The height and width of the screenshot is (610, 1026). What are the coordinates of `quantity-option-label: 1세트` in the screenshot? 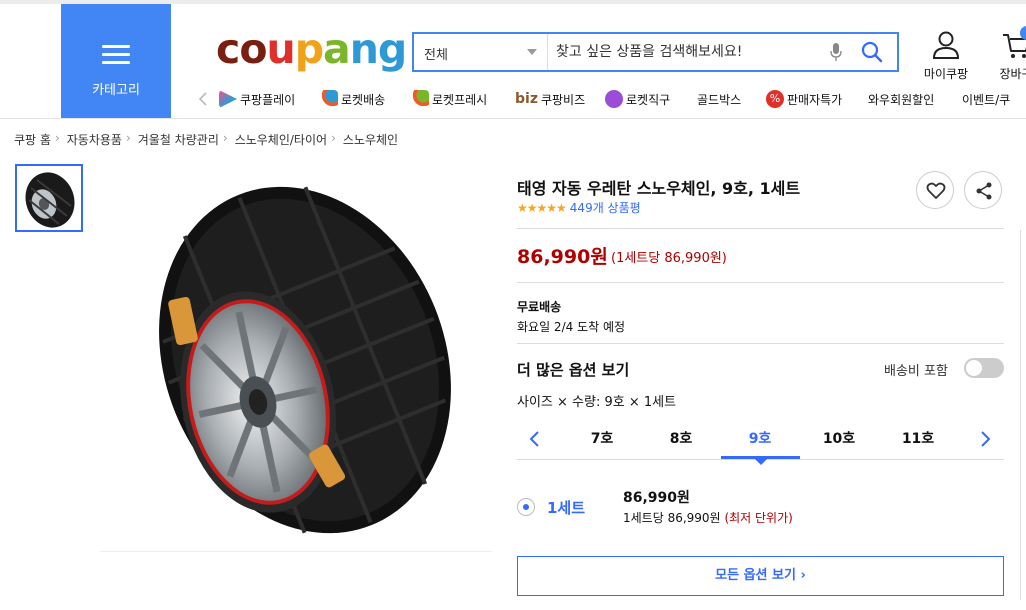 It's located at (566, 507).